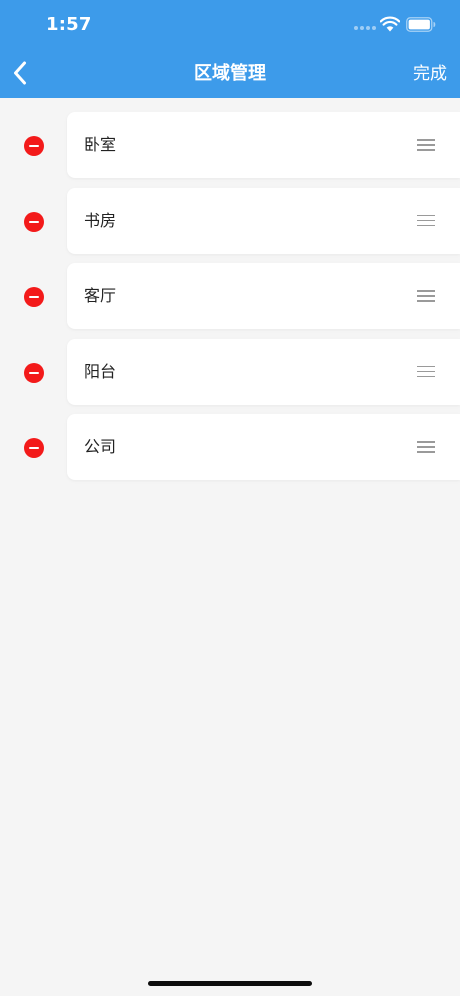 The width and height of the screenshot is (460, 996). What do you see at coordinates (366, 28) in the screenshot?
I see `signal-dots-icon` at bounding box center [366, 28].